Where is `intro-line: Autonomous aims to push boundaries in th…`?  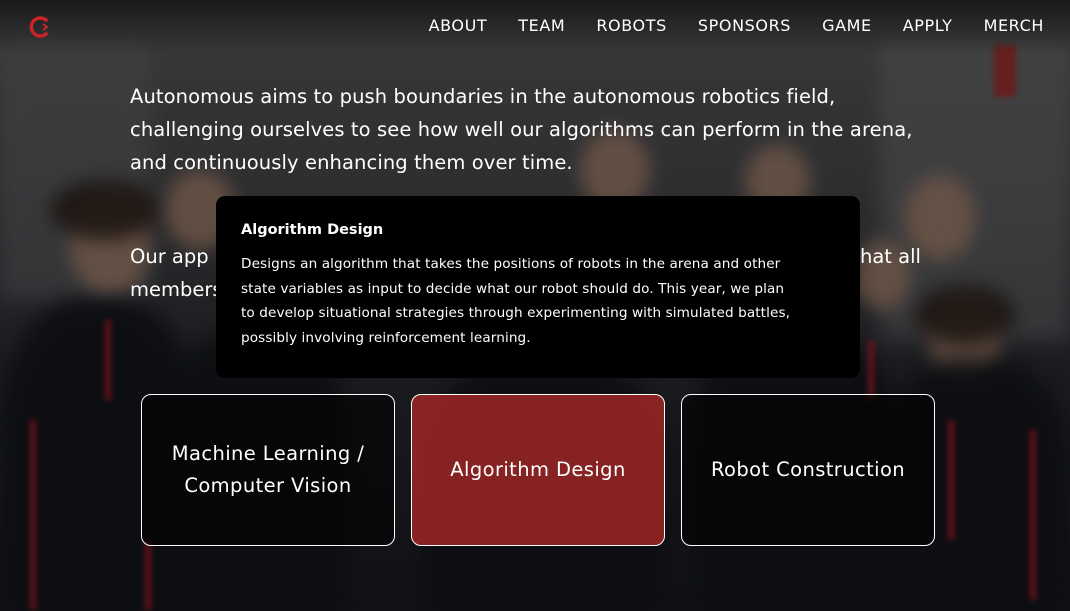
intro-line: Autonomous aims to push boundaries in th… is located at coordinates (483, 96).